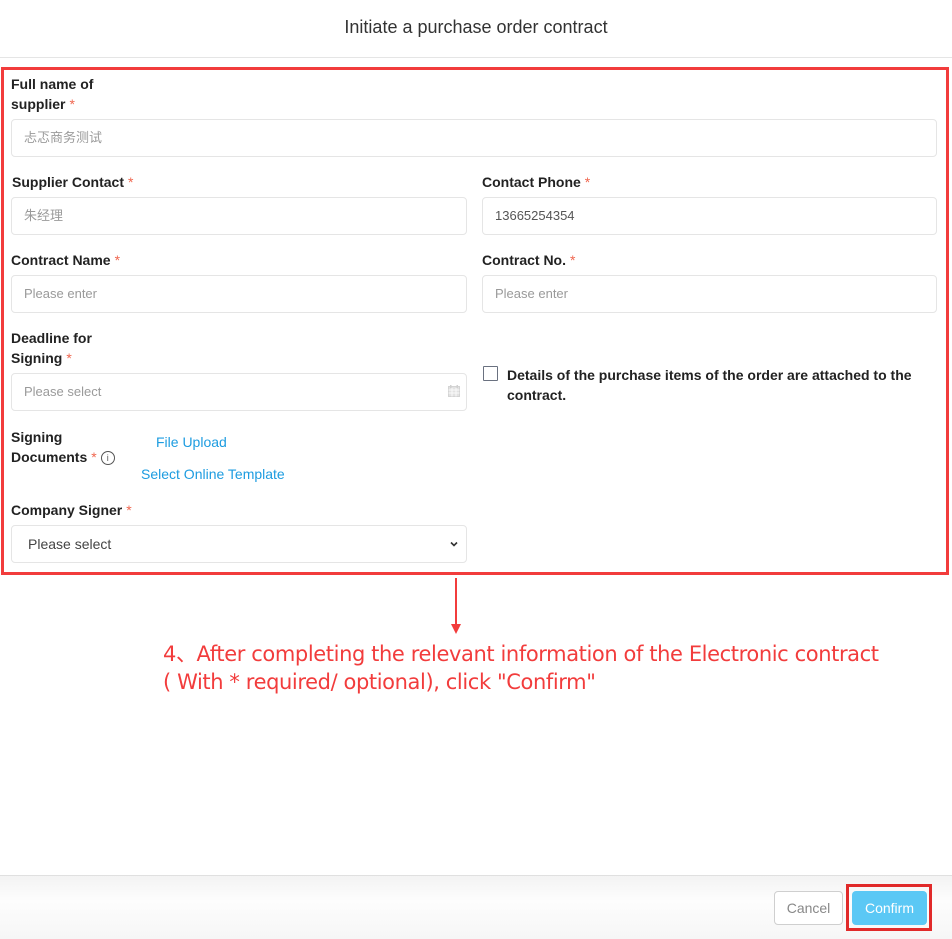 This screenshot has width=952, height=939. I want to click on input-placeholder: Please select, so click(63, 391).